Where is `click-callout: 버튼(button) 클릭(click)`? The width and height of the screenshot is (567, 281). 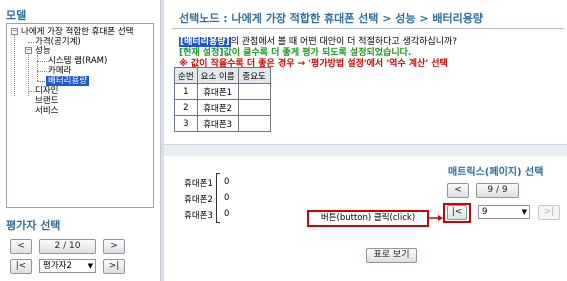 click-callout: 버튼(button) 클릭(click) is located at coordinates (368, 218).